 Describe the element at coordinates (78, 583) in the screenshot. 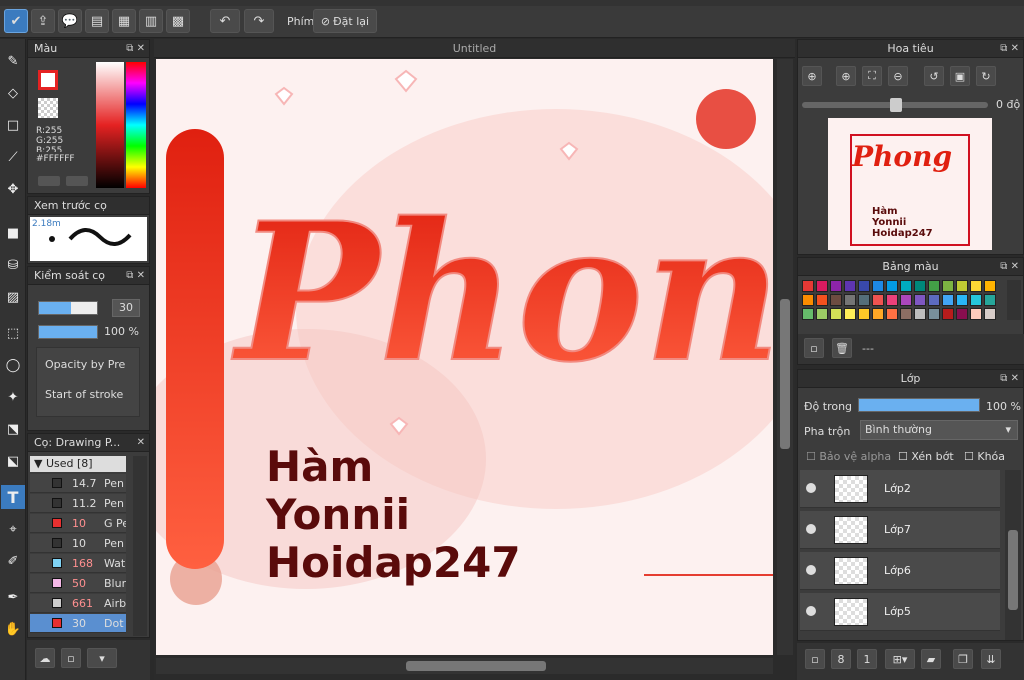

I see `brush-list-item: 50 Blur` at that location.